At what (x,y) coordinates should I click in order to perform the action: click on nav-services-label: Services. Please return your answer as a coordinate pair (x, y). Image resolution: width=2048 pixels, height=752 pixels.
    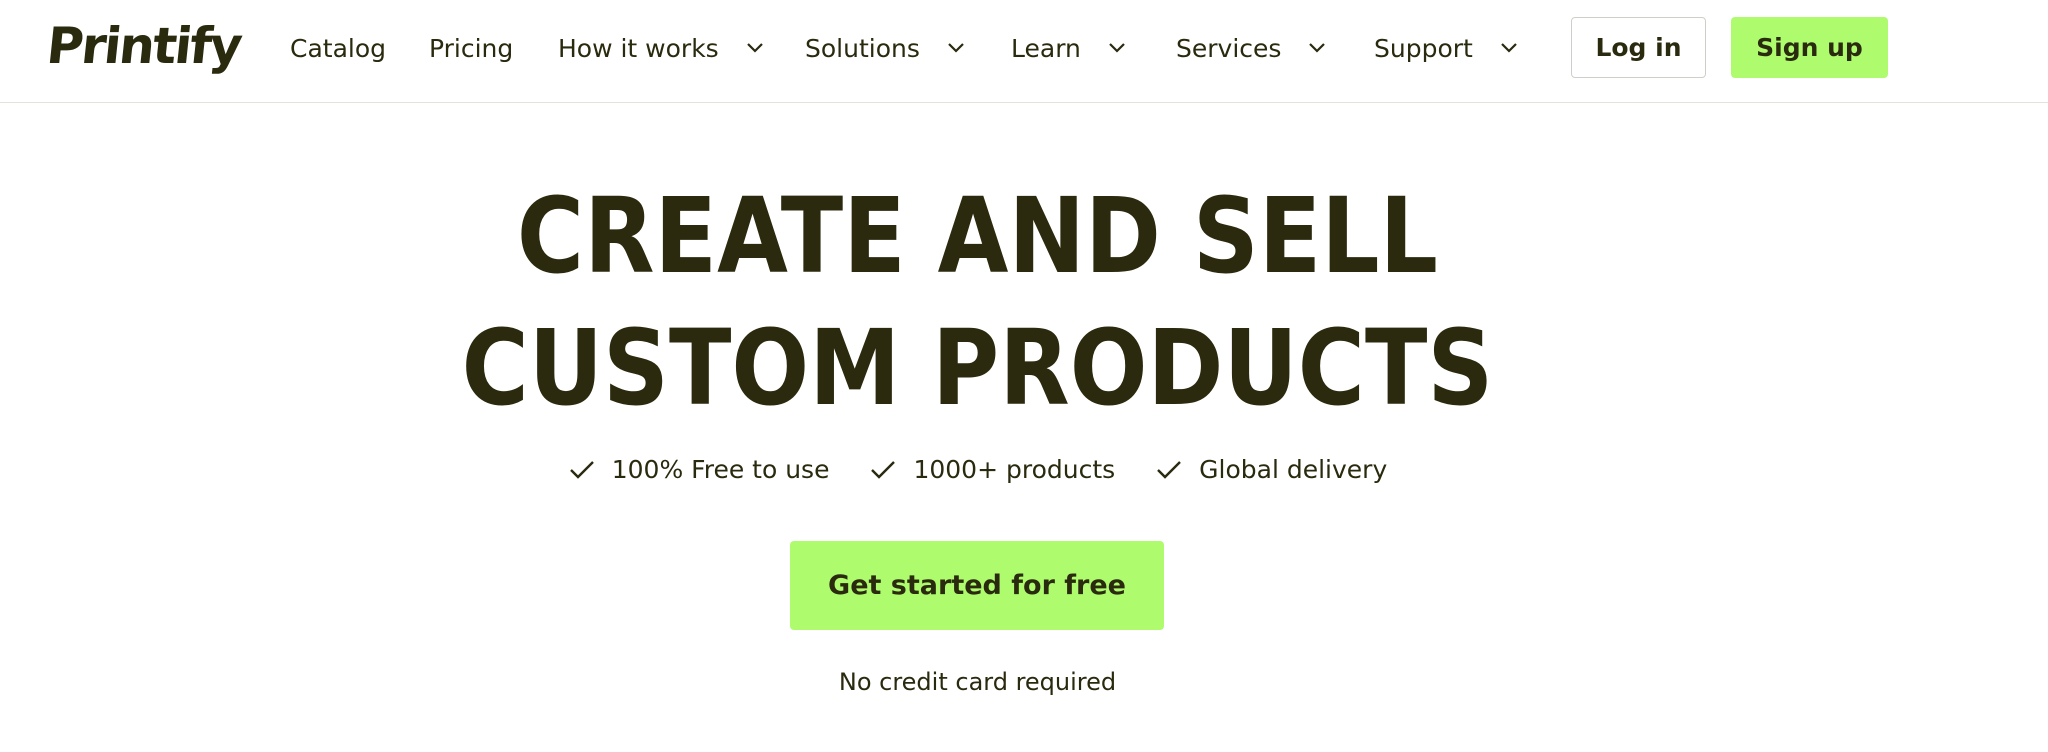
    Looking at the image, I should click on (1229, 48).